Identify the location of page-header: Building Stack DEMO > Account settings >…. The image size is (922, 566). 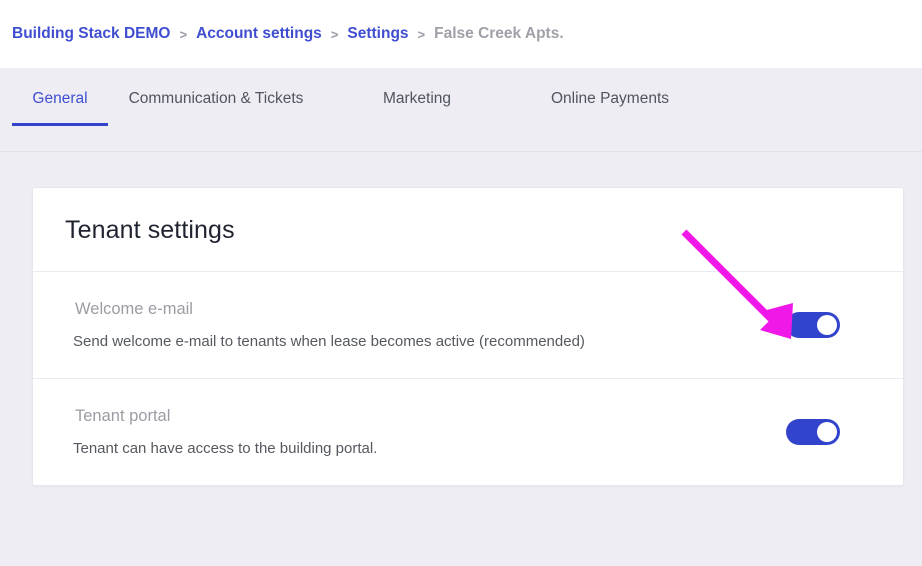
(461, 34).